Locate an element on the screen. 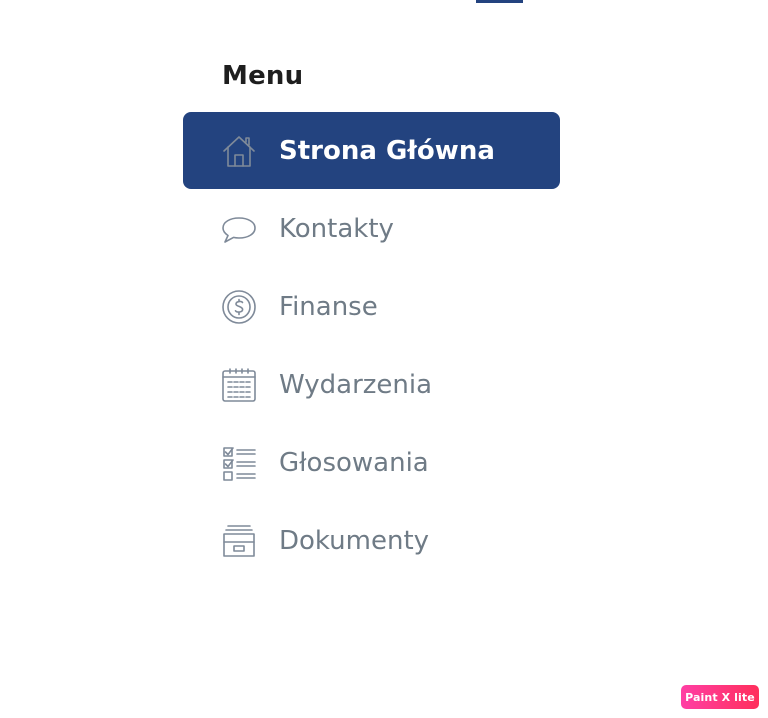  menu-item-voting: Głosowania is located at coordinates (371, 462).